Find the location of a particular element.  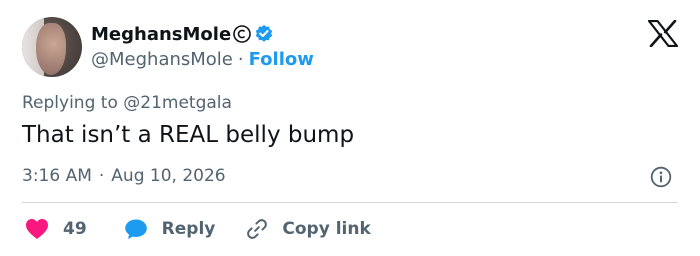

replying-to: Replying to @21metgala is located at coordinates (127, 103).